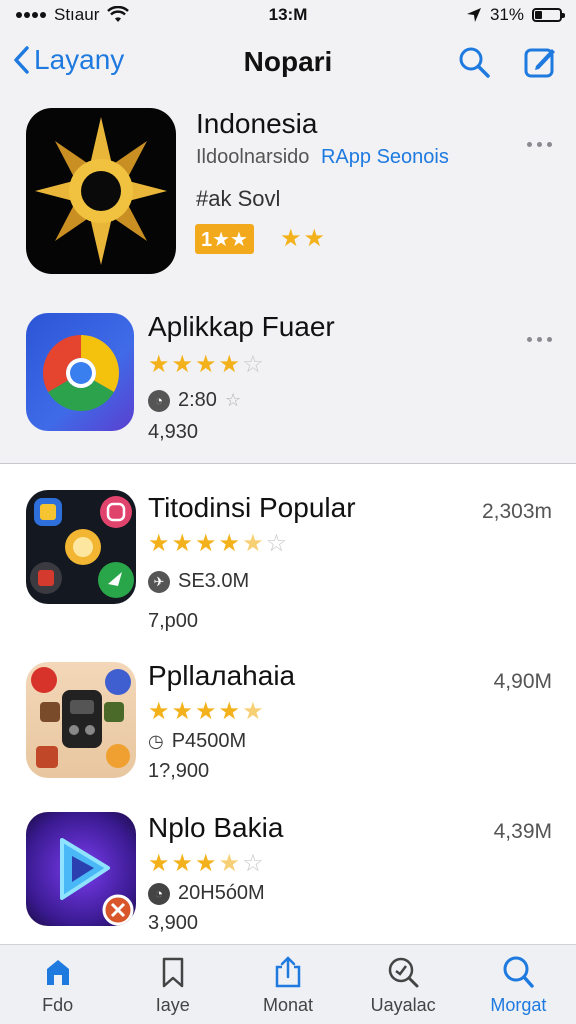 This screenshot has height=1024, width=576. What do you see at coordinates (173, 621) in the screenshot?
I see `app-download-count: 7,p00` at bounding box center [173, 621].